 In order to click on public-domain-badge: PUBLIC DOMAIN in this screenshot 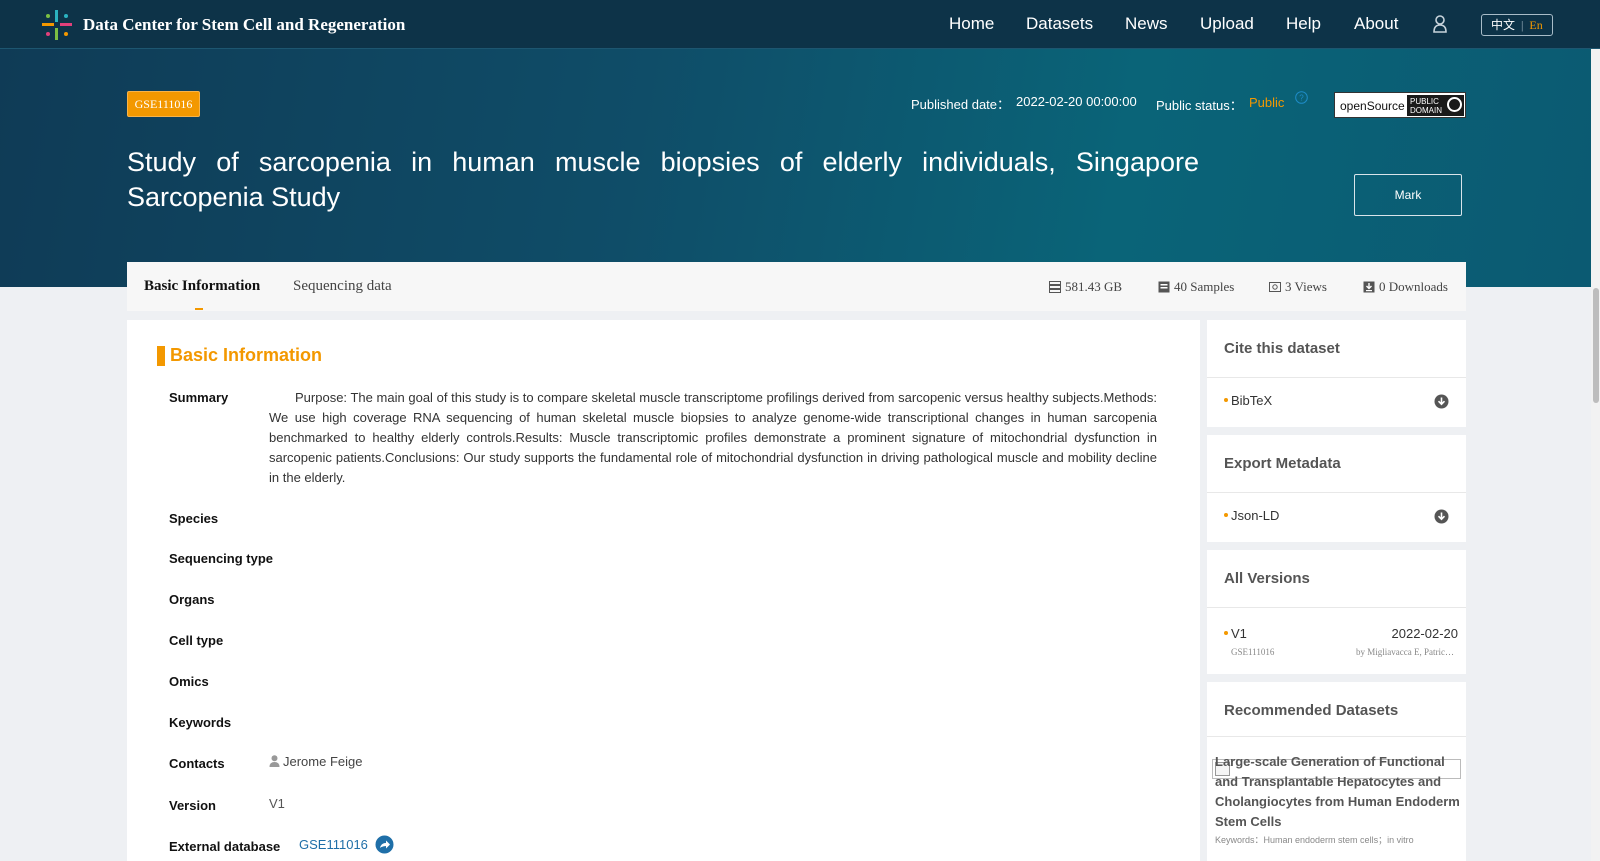, I will do `click(1435, 105)`.